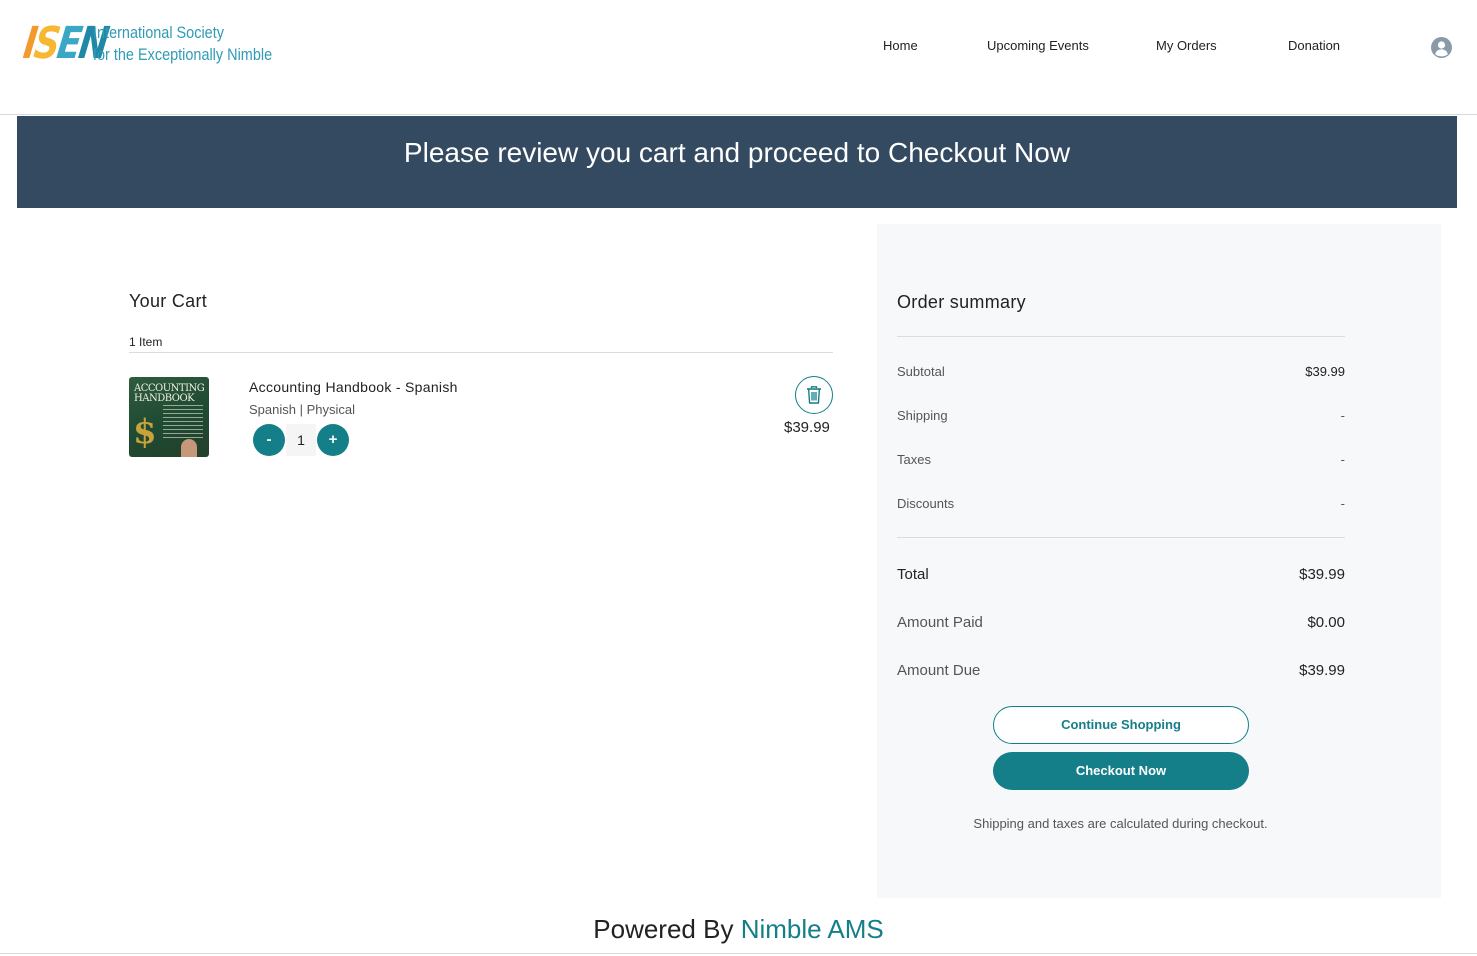  What do you see at coordinates (812, 929) in the screenshot?
I see `nimble-ams-link: Nimble AMS` at bounding box center [812, 929].